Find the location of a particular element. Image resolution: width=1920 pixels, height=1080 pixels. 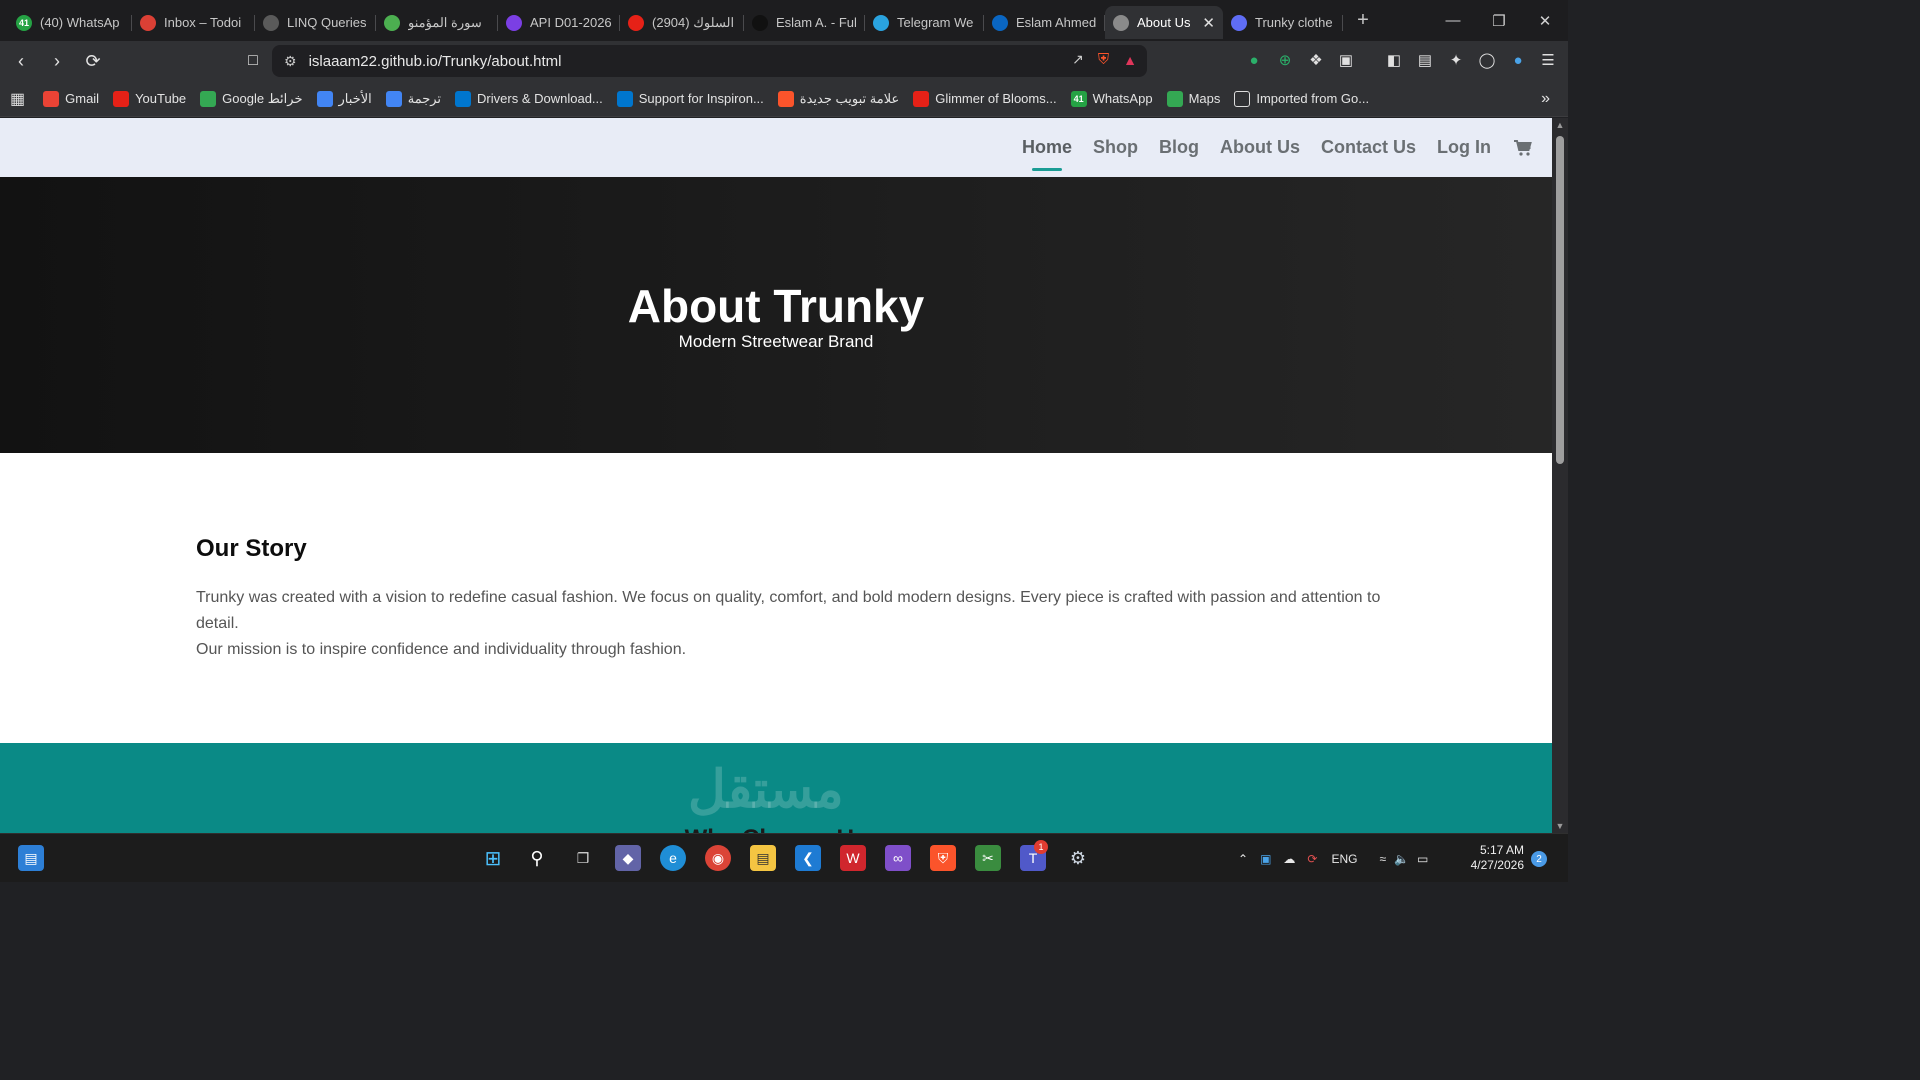

bookmark-item: Maps is located at coordinates (1193, 98).